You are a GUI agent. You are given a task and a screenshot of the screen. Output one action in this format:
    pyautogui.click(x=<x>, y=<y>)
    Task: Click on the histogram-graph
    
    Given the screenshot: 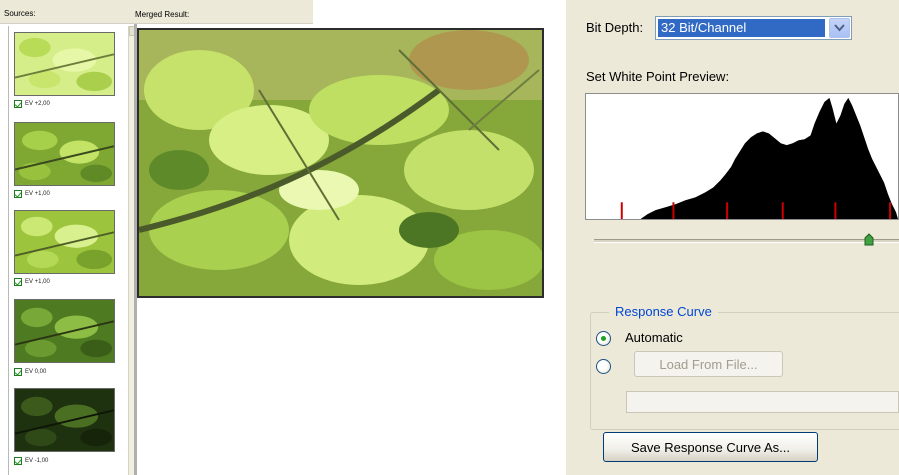 What is the action you would take?
    pyautogui.click(x=759, y=158)
    